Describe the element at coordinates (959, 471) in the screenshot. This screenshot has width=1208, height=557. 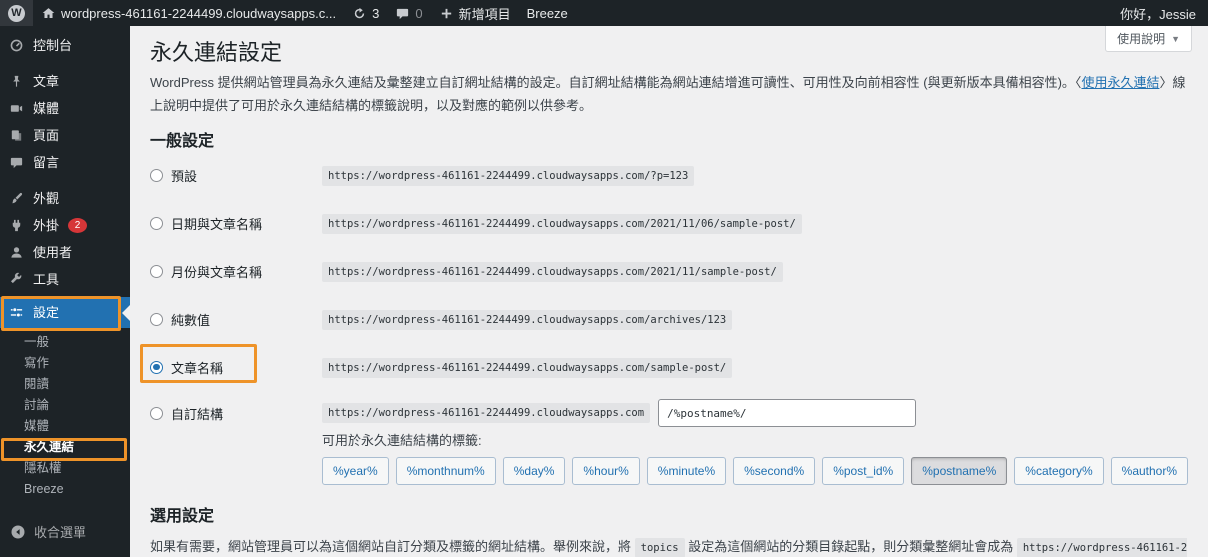
I see `tag-button: %postname%` at that location.